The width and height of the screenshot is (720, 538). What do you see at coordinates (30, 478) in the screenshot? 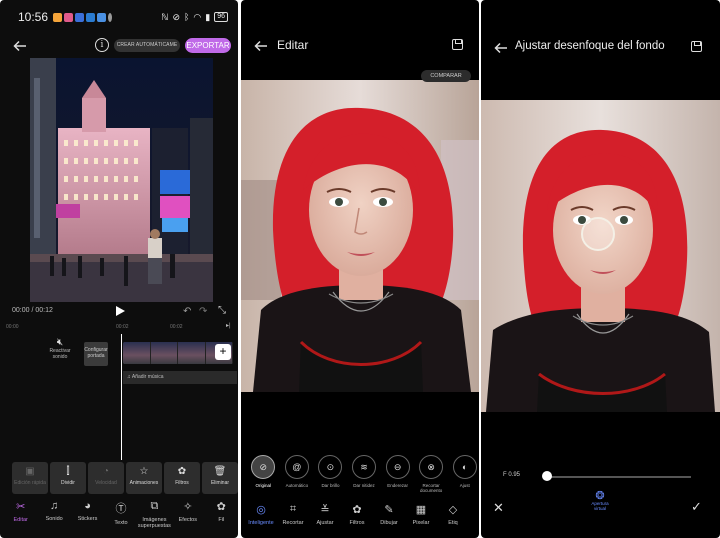
I see `tool-fast-edit: ▣ Edición rápida` at bounding box center [30, 478].